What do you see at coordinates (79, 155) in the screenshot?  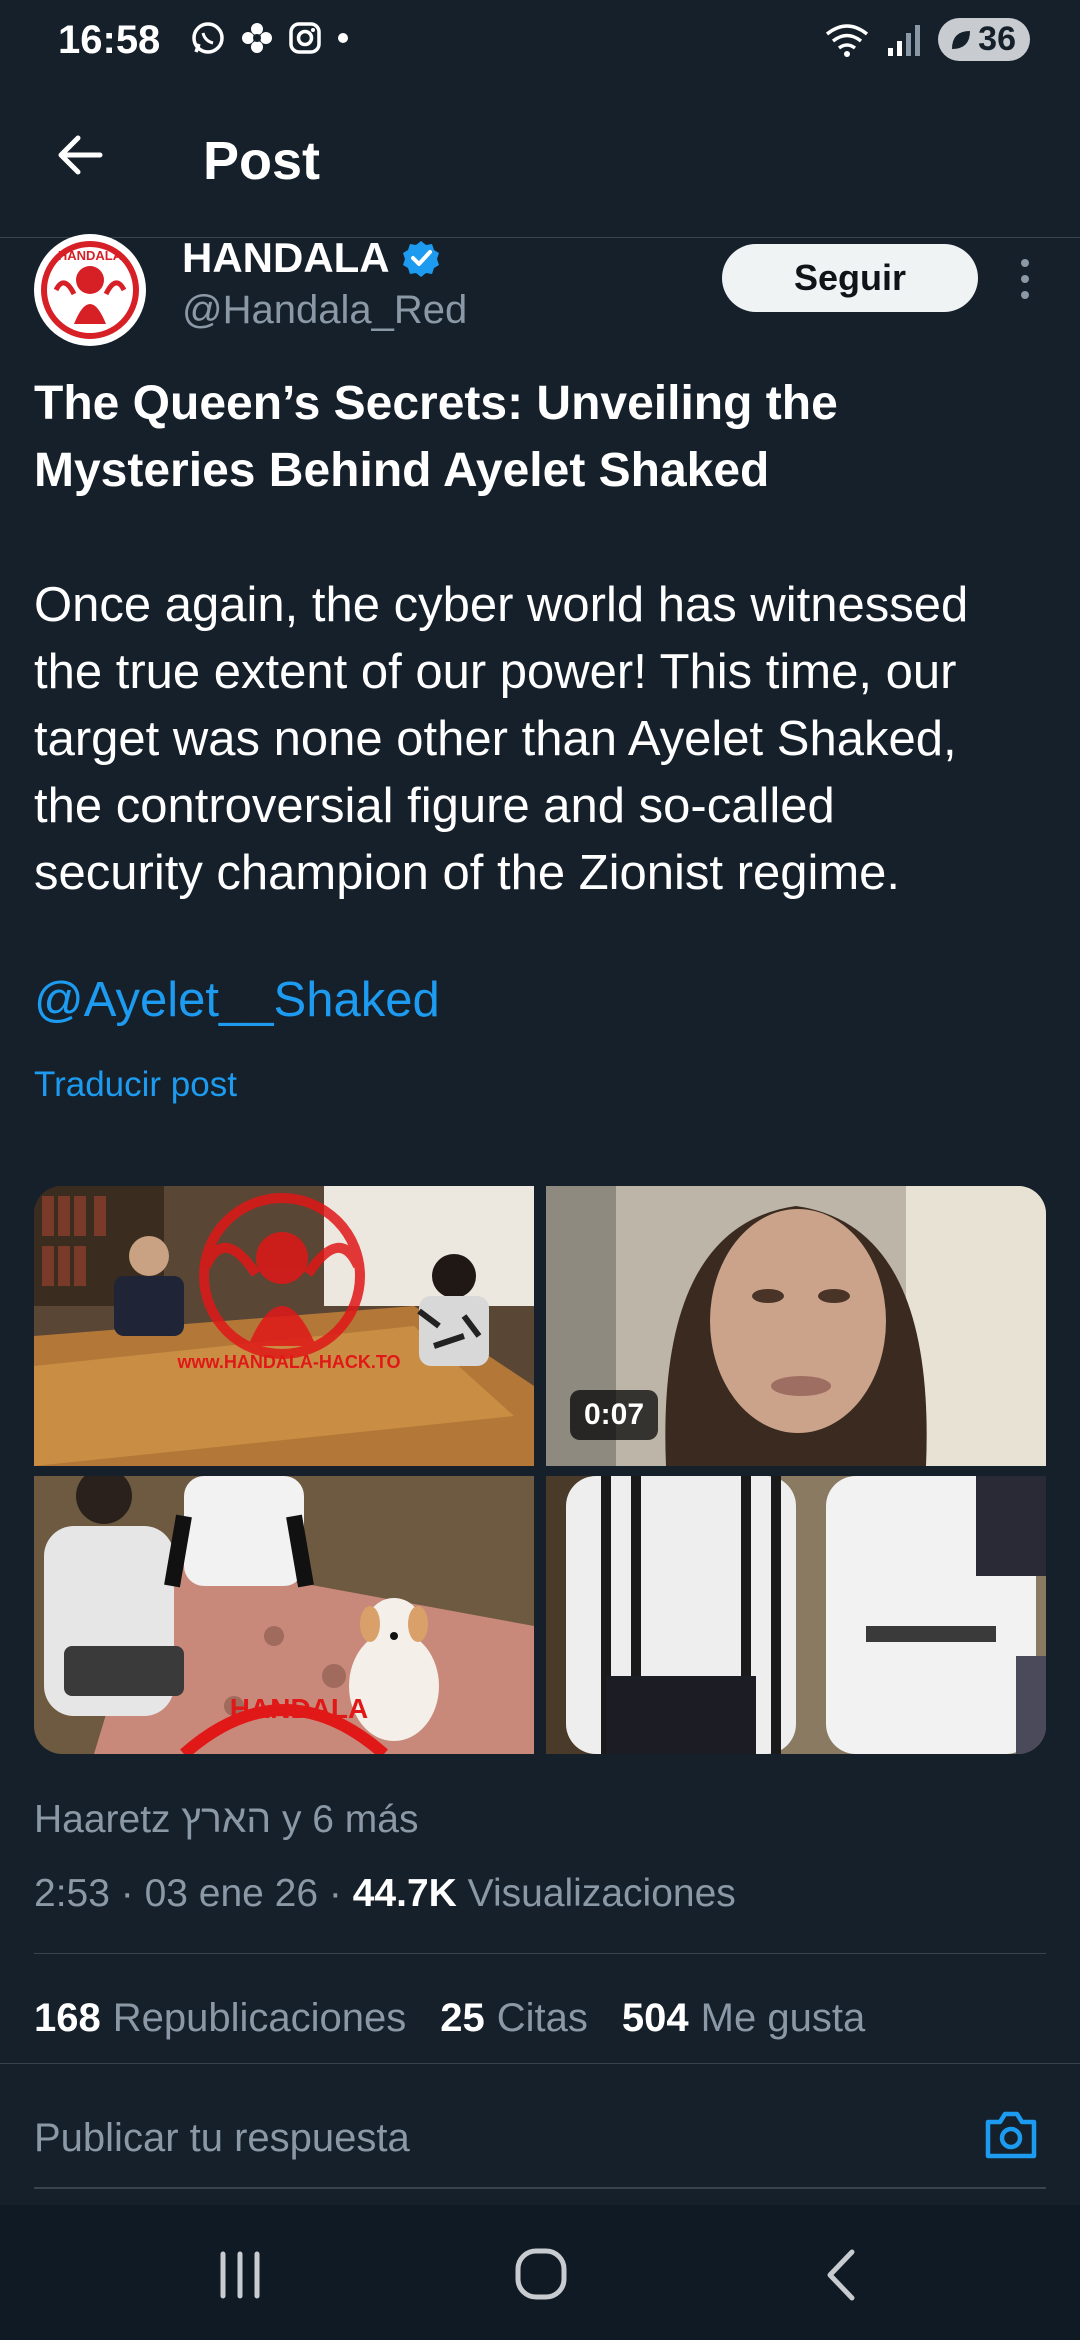 I see `back-arrow-icon` at bounding box center [79, 155].